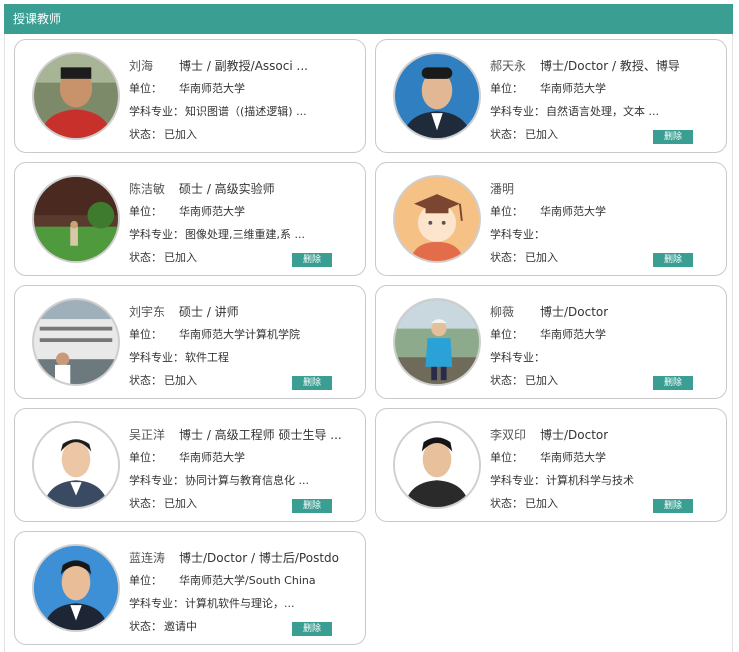 This screenshot has width=739, height=652. I want to click on teacher-name: 刘宇东, so click(147, 312).